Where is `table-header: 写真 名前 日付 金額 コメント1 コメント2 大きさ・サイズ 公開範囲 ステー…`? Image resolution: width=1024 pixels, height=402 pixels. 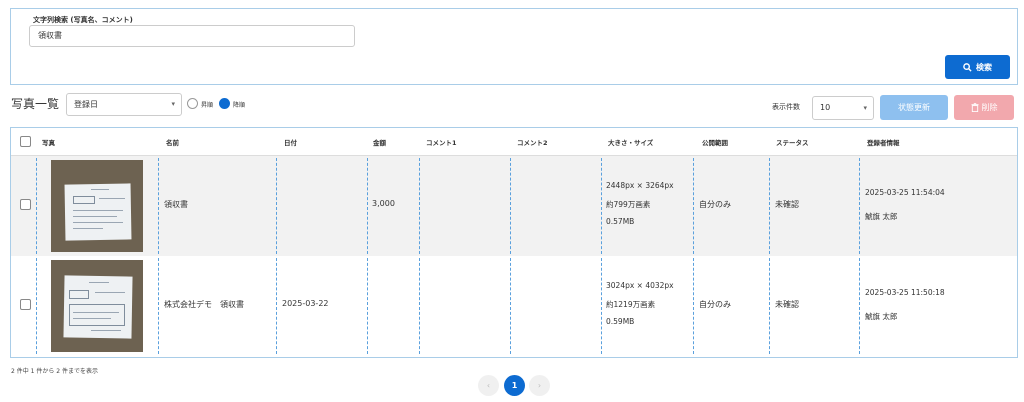
table-header: 写真 名前 日付 金額 コメント1 コメント2 大きさ・サイズ 公開範囲 ステー… is located at coordinates (514, 142).